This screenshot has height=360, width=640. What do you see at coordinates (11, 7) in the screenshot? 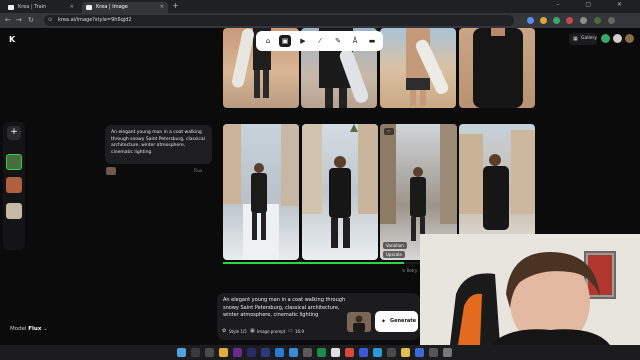
I see `krea-favicon-icon` at bounding box center [11, 7].